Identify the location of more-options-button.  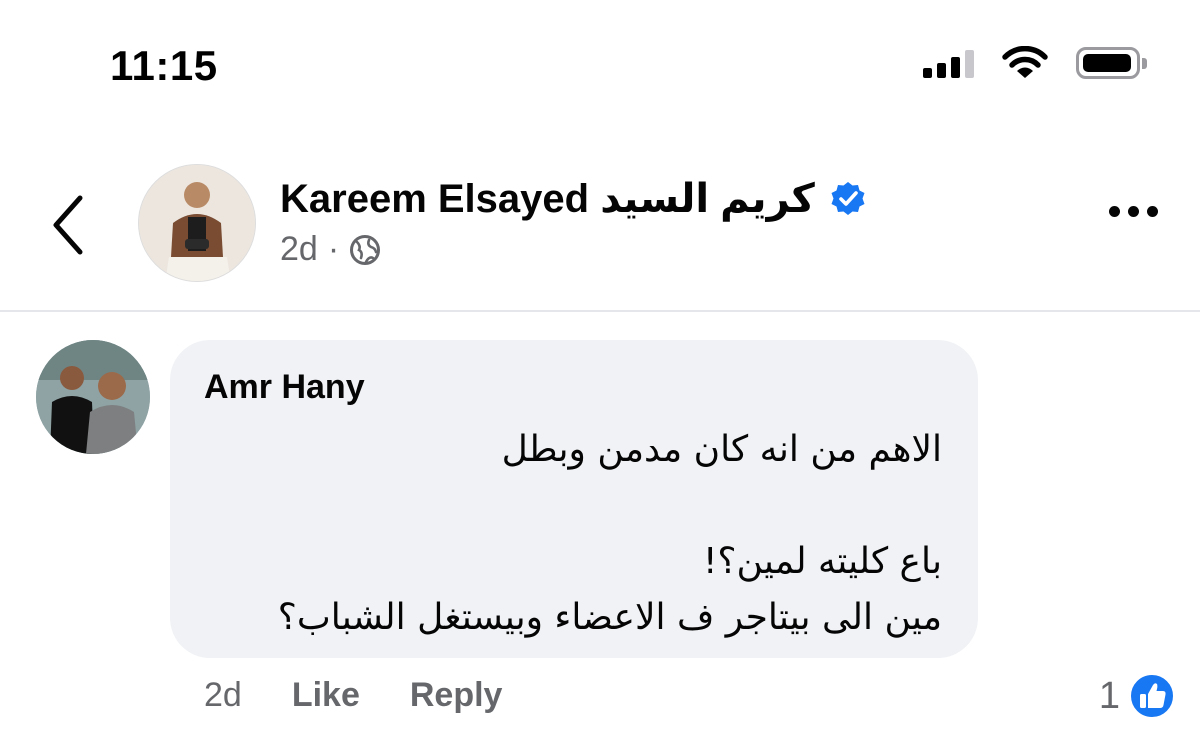
(1133, 211).